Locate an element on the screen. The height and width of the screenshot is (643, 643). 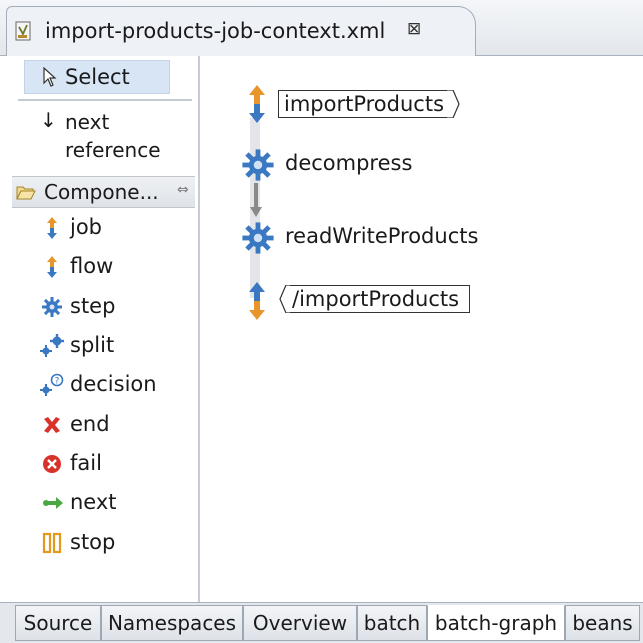
select-tool: Select is located at coordinates (97, 77).